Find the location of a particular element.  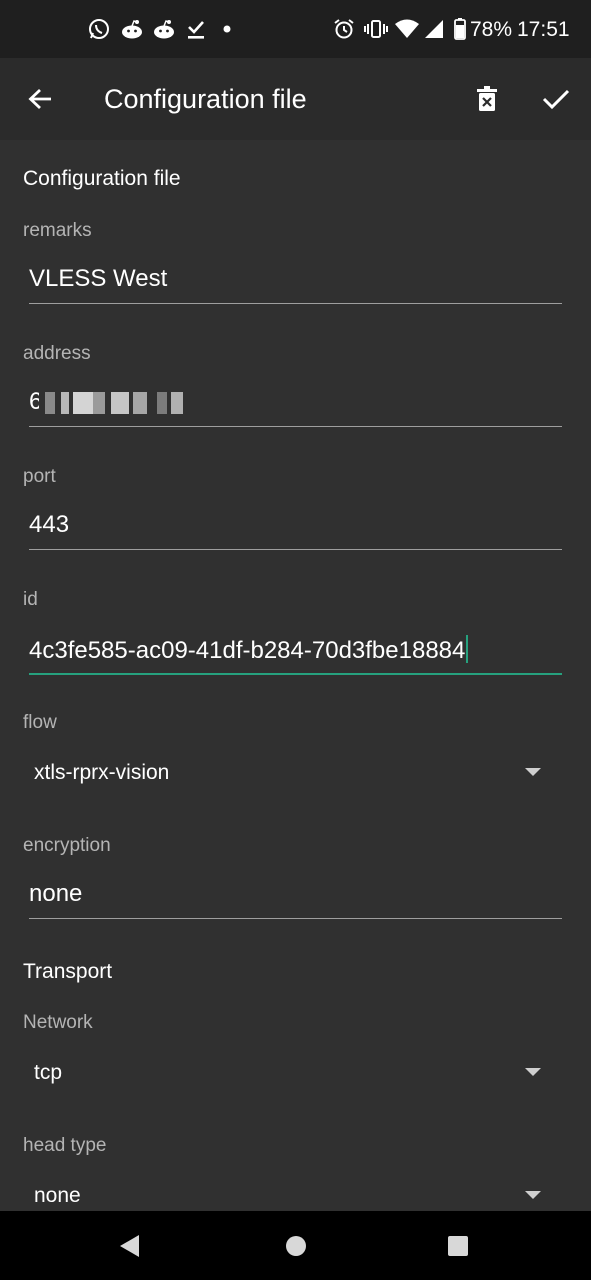

delete-icon is located at coordinates (487, 98).